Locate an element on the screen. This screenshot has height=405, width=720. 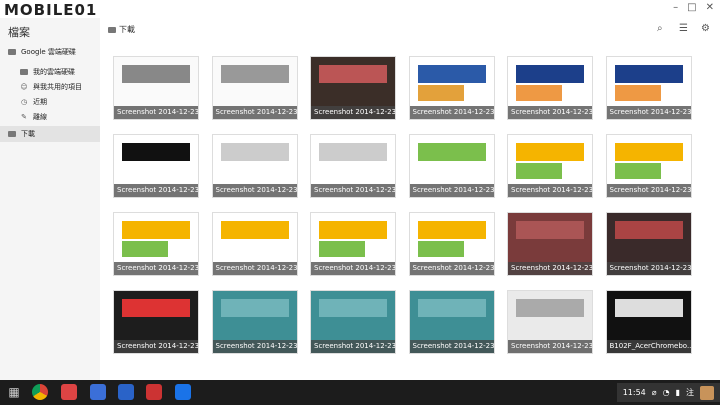
folder-icon is located at coordinates (24, 72).